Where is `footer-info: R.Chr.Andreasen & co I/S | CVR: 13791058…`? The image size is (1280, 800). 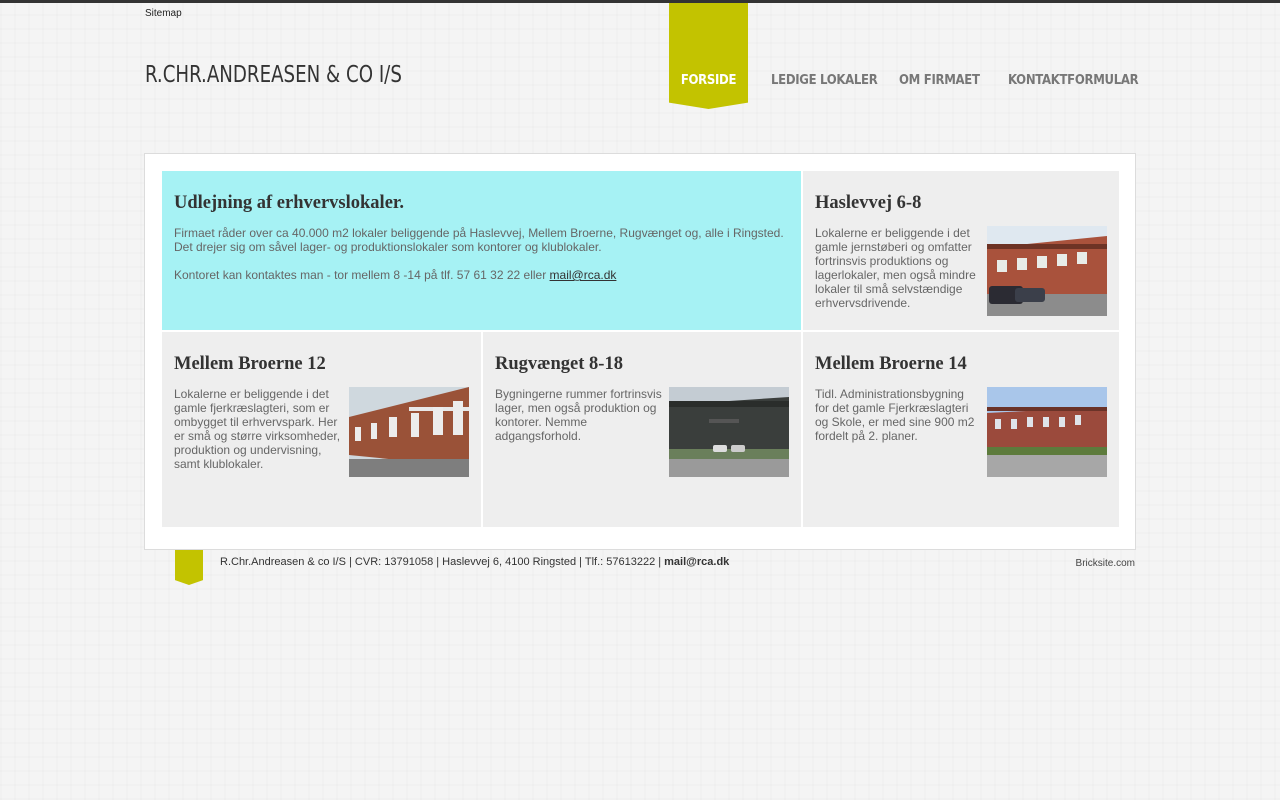
footer-info: R.Chr.Andreasen & co I/S | CVR: 13791058… is located at coordinates (474, 562).